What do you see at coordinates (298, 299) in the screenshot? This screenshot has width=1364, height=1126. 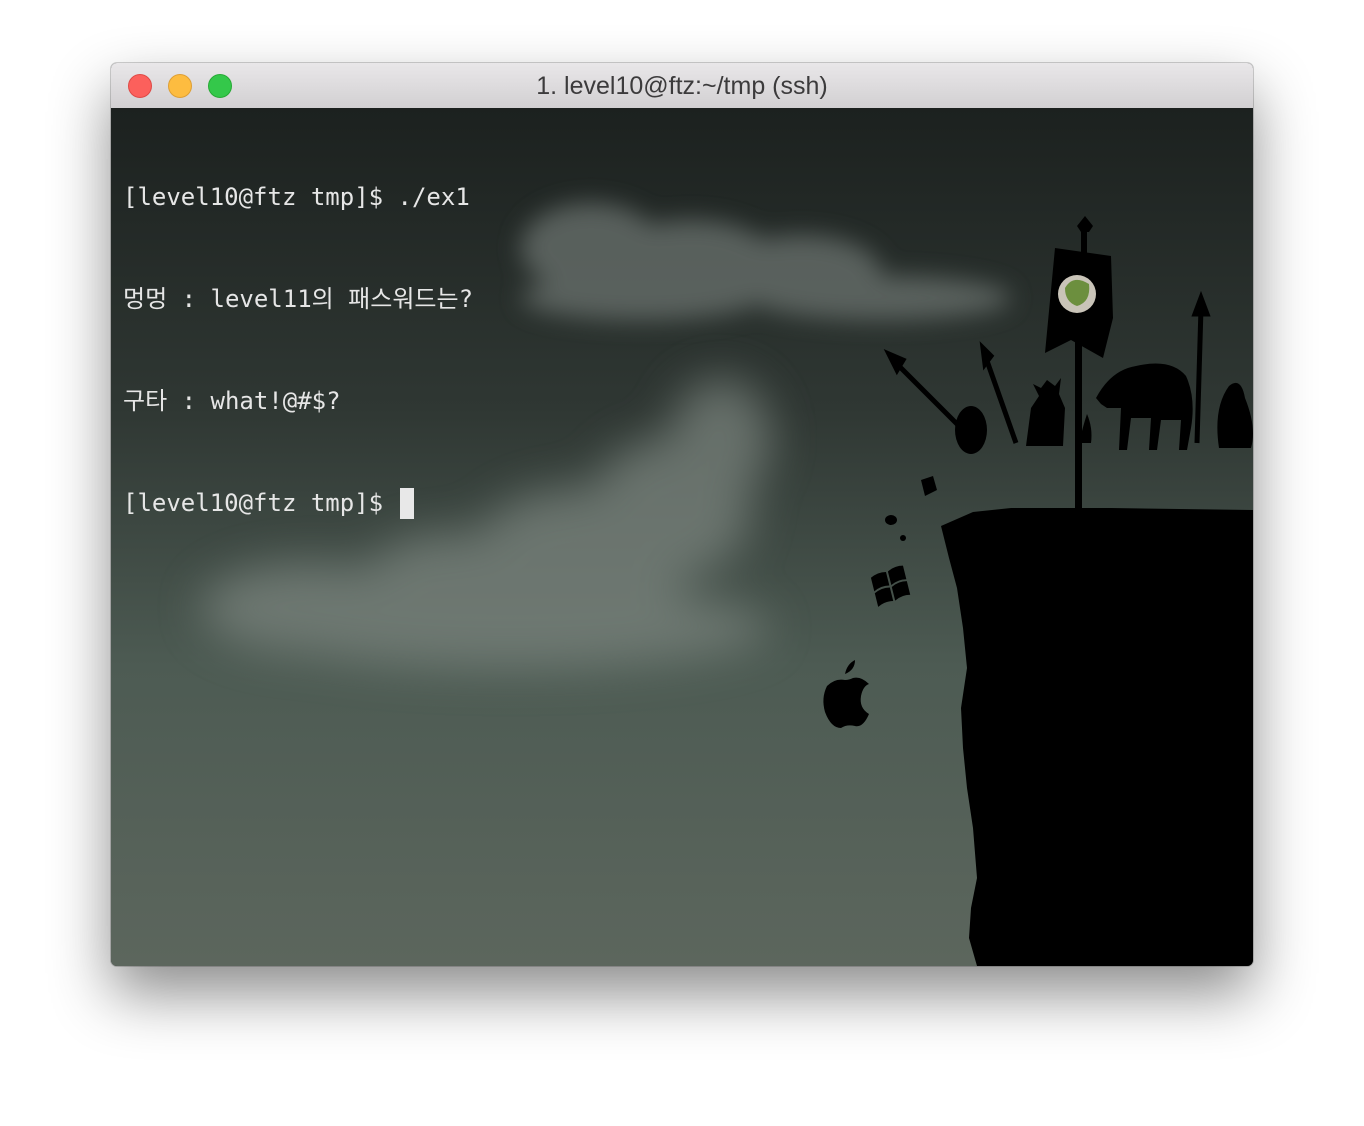 I see `terminal-line: 멍멍 : level11의 패스워드는?` at bounding box center [298, 299].